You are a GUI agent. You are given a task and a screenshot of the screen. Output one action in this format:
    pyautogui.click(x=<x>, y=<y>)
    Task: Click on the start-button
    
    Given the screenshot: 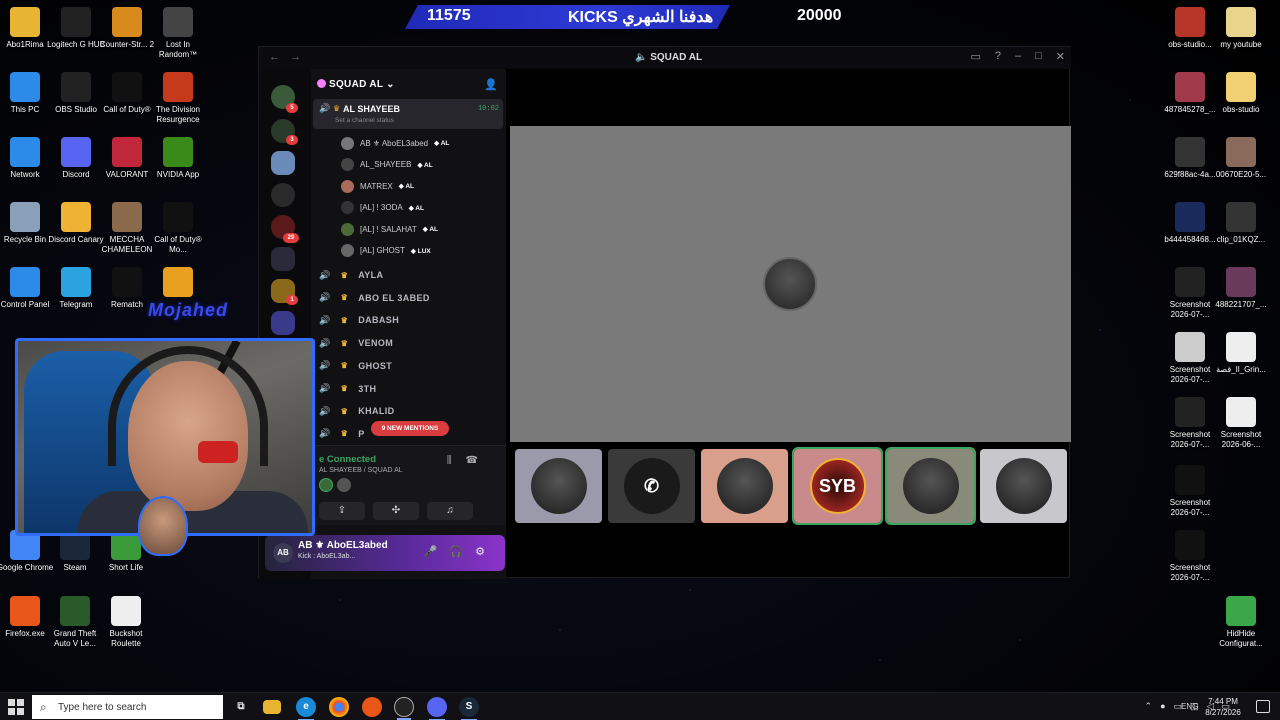 What is the action you would take?
    pyautogui.click(x=16, y=707)
    